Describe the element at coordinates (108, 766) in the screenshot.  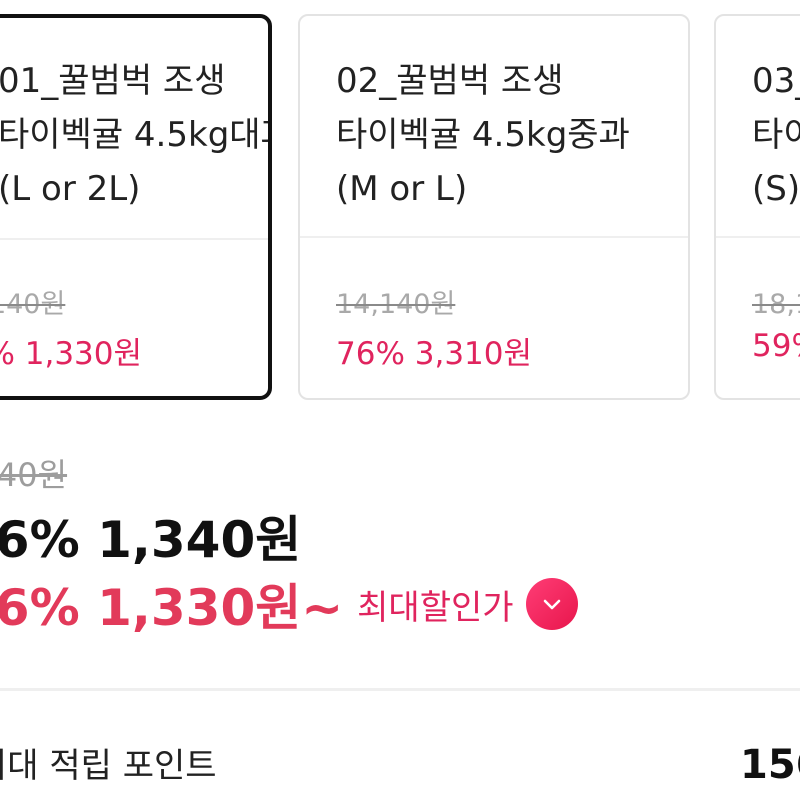
I see `points-label: 최대 적립 포인트` at that location.